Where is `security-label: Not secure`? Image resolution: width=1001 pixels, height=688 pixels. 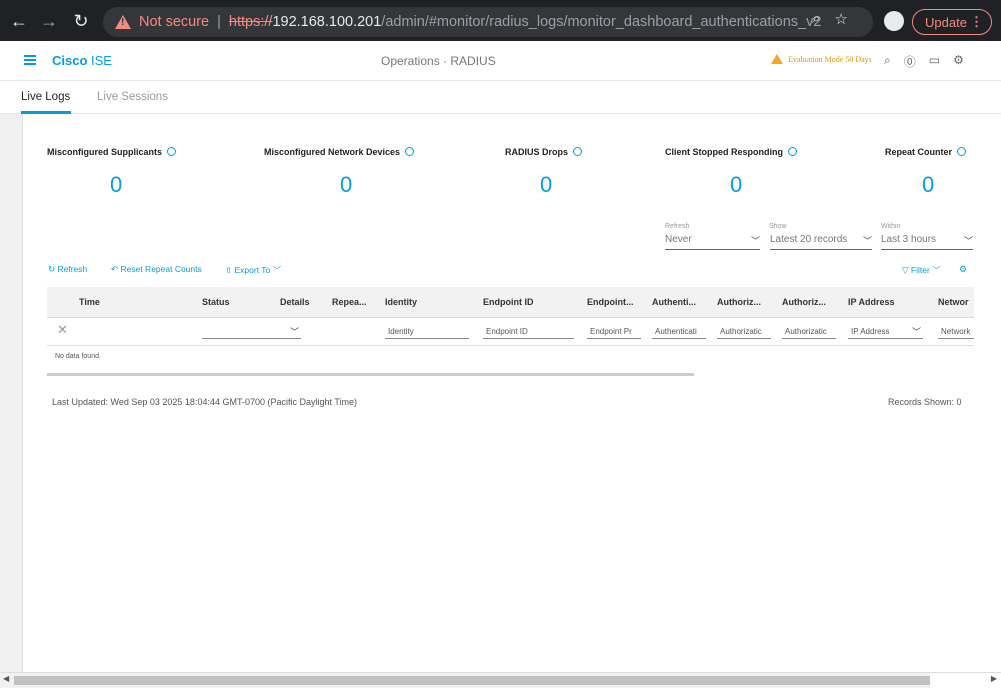
security-label: Not secure is located at coordinates (174, 22).